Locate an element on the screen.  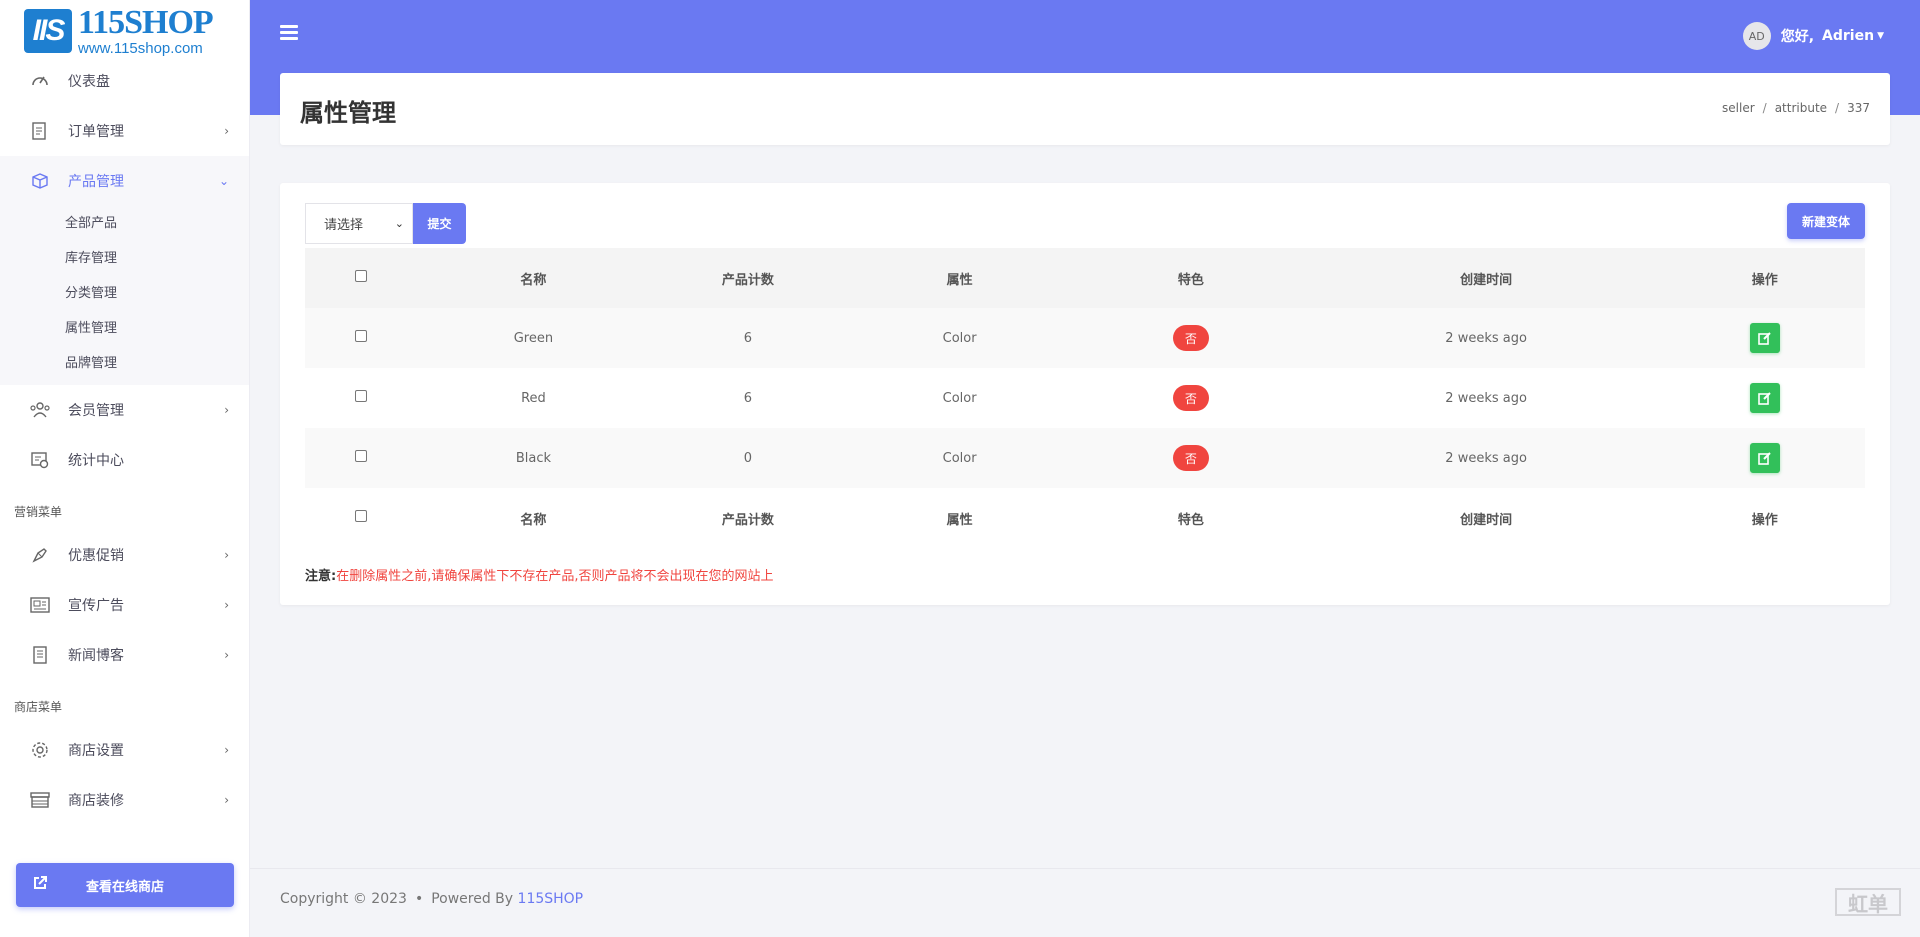
submenu-item-categories: 分类管理 is located at coordinates (124, 293).